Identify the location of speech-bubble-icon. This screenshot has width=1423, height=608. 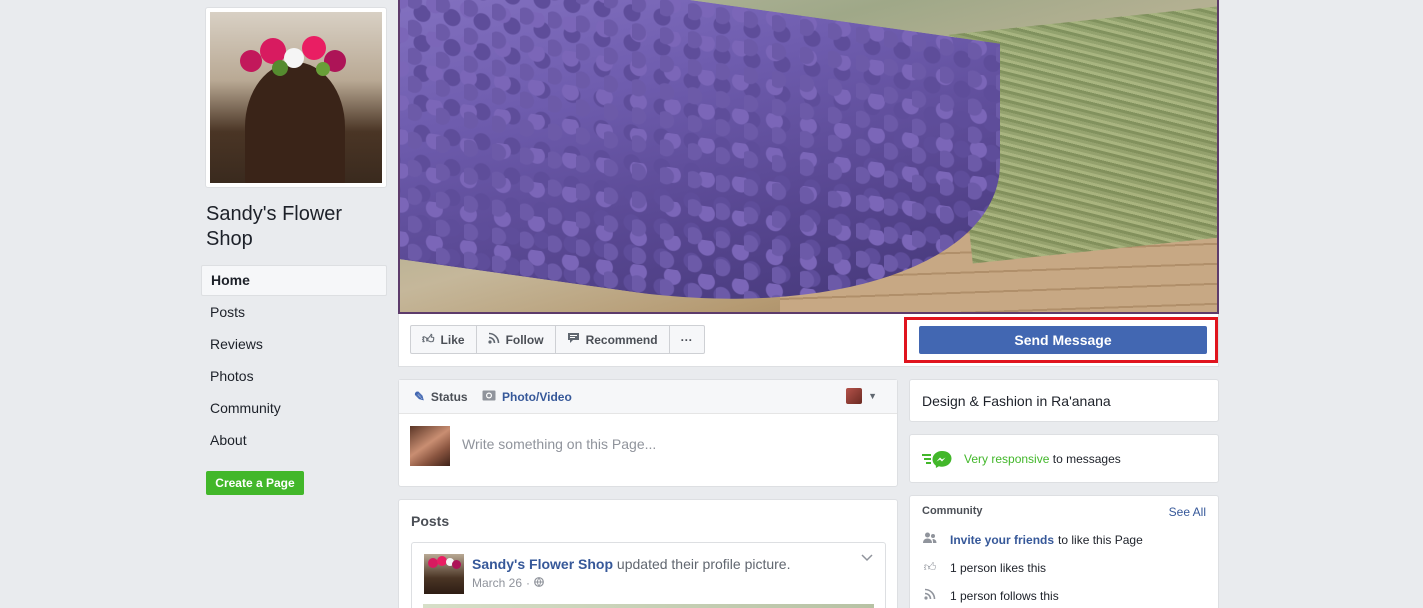
(573, 339).